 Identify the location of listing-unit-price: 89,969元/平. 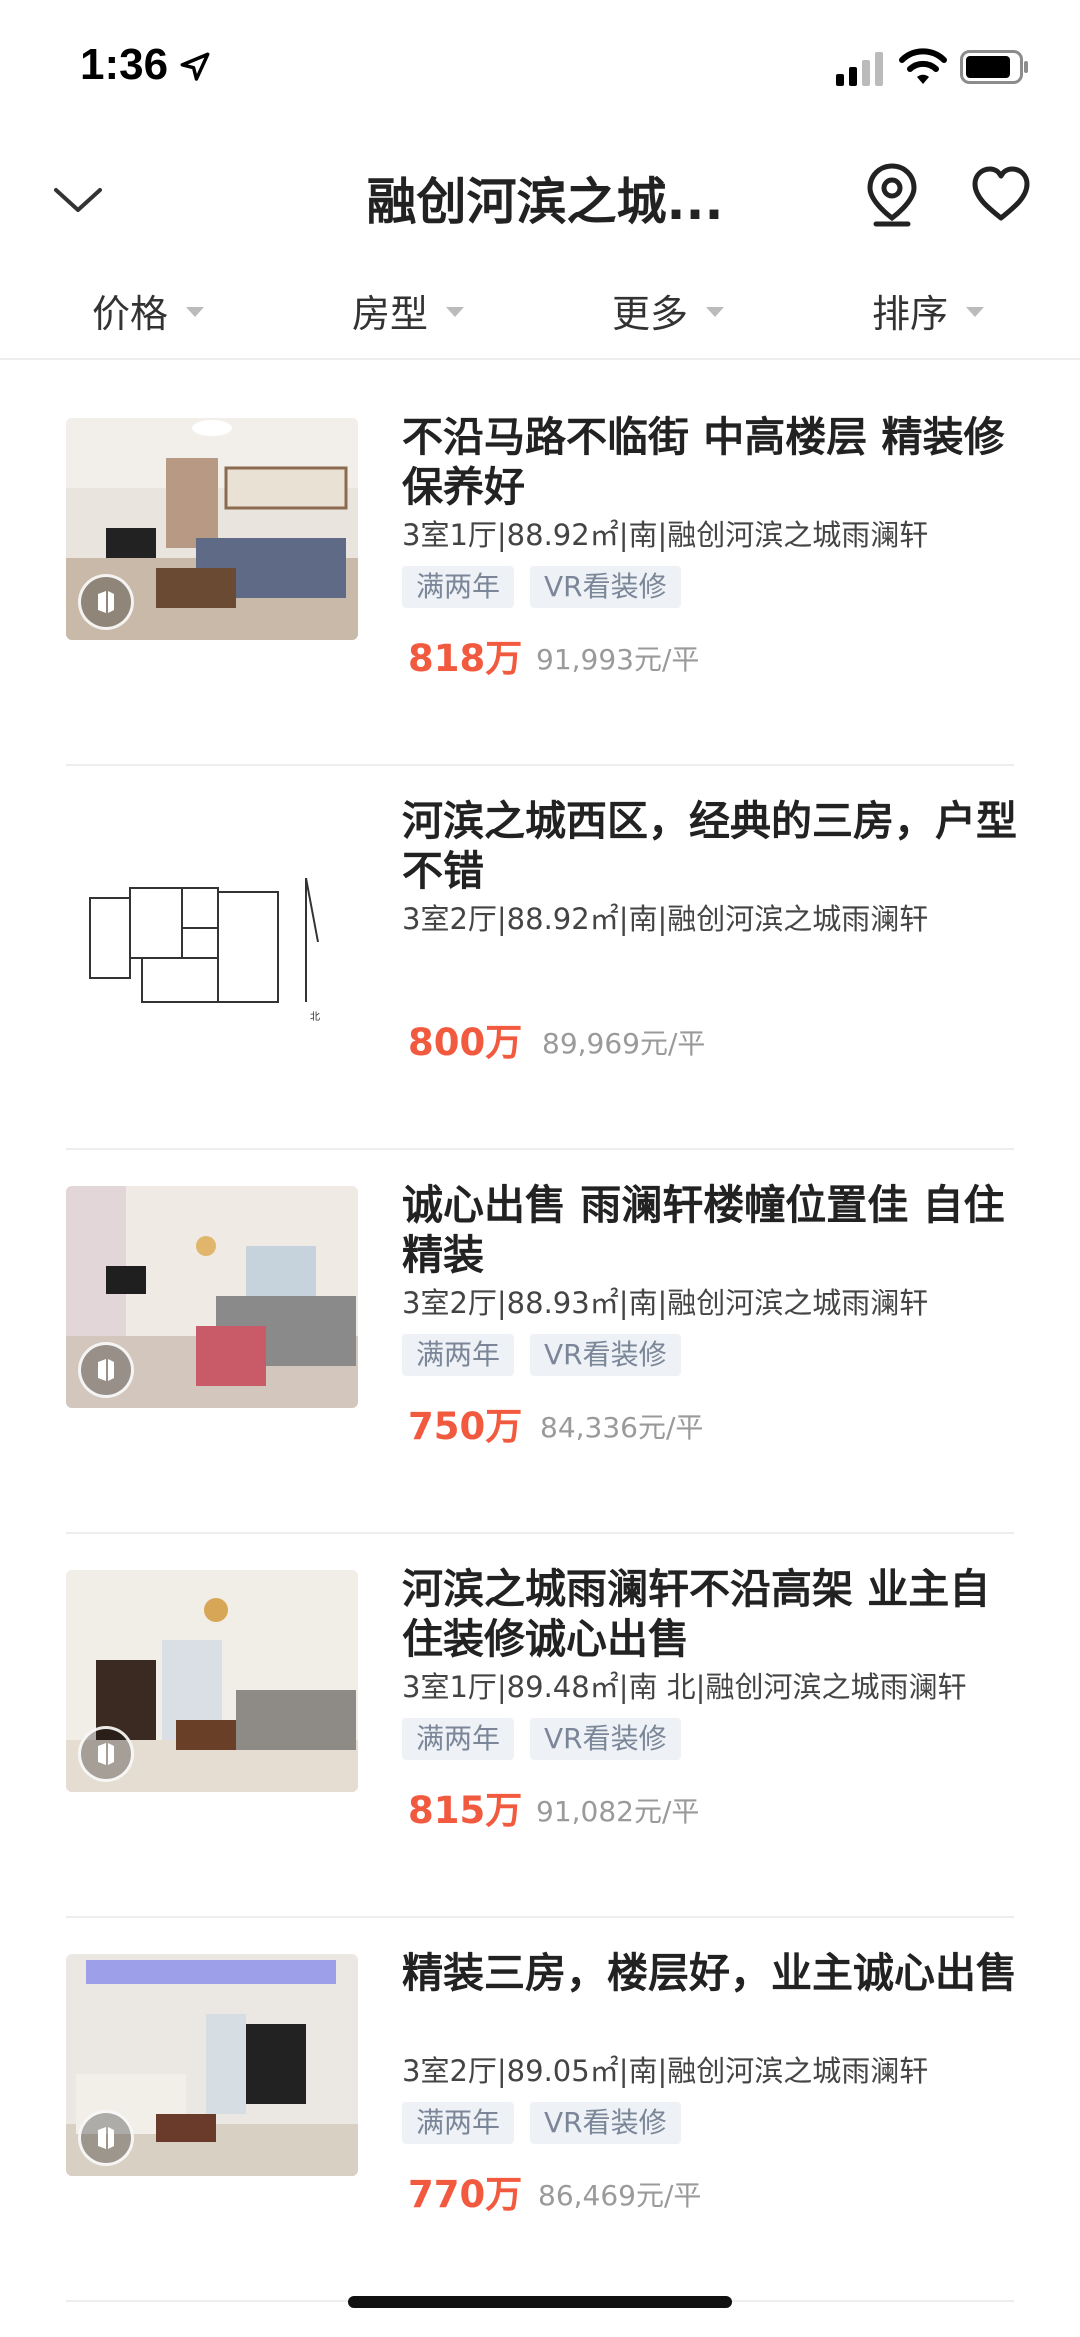
(624, 1043).